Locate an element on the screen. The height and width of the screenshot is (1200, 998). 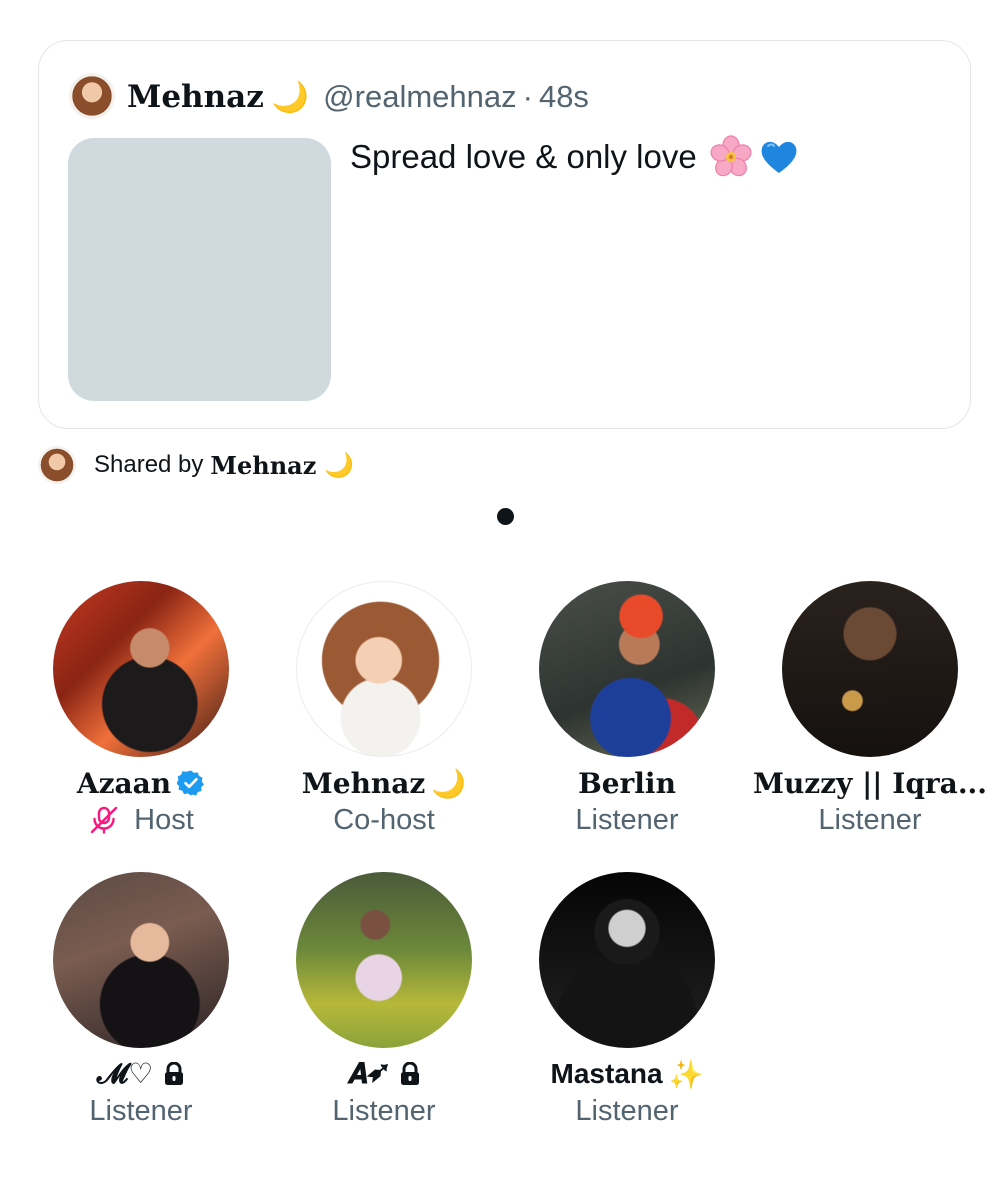
shared-by-prefix: Shared by is located at coordinates (149, 464).